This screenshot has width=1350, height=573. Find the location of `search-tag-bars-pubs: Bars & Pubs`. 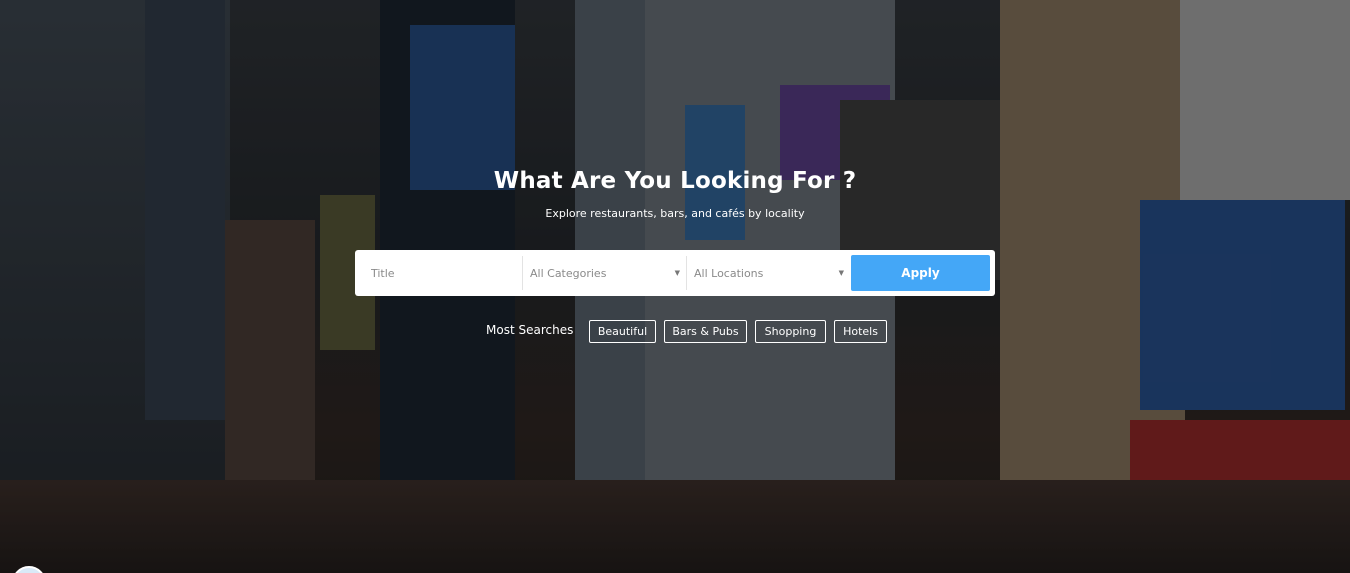

search-tag-bars-pubs: Bars & Pubs is located at coordinates (705, 331).